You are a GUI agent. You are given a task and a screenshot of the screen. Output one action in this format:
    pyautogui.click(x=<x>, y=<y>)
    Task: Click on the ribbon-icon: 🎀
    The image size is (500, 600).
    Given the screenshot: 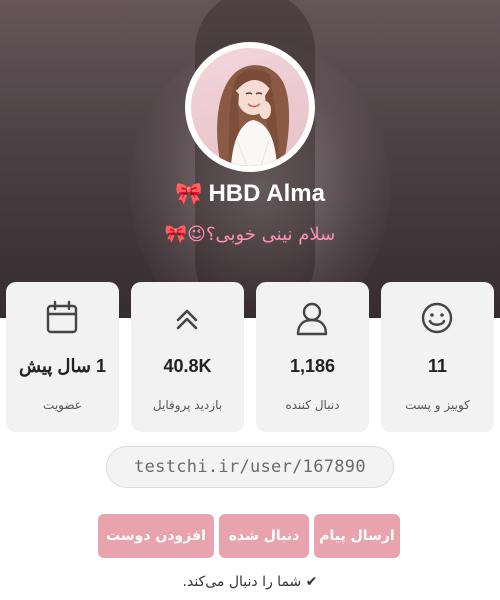 What is the action you would take?
    pyautogui.click(x=189, y=193)
    